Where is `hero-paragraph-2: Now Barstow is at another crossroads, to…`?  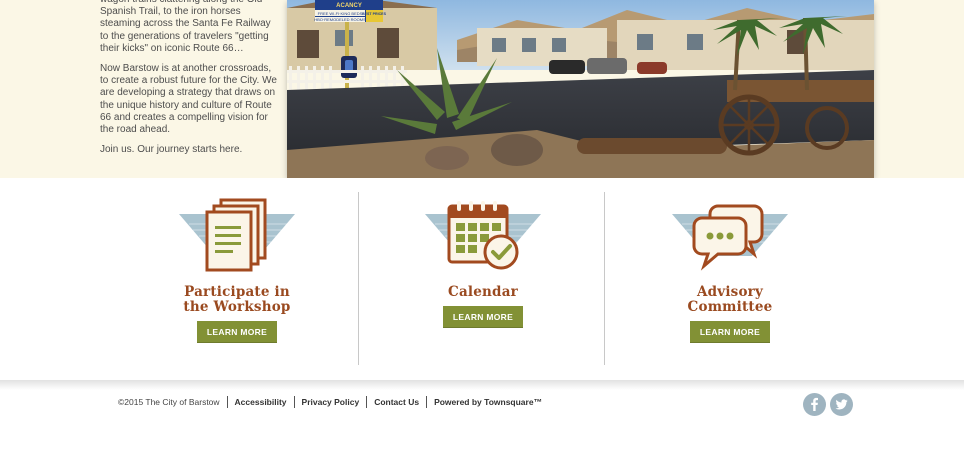 hero-paragraph-2: Now Barstow is at another crossroads, to… is located at coordinates (188, 99).